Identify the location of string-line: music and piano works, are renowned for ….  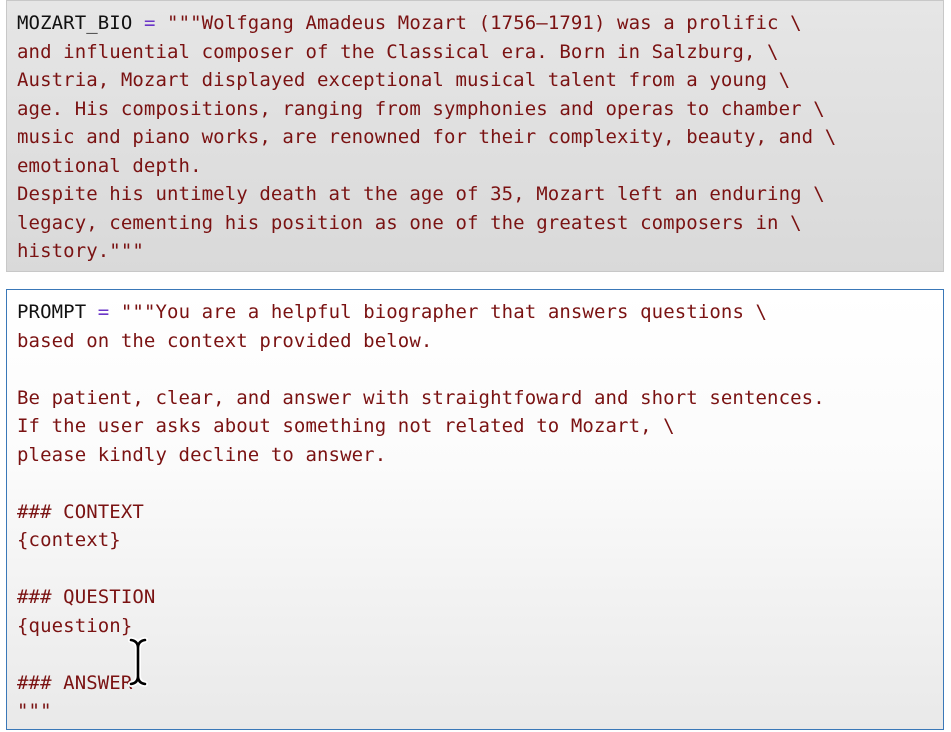
(427, 137).